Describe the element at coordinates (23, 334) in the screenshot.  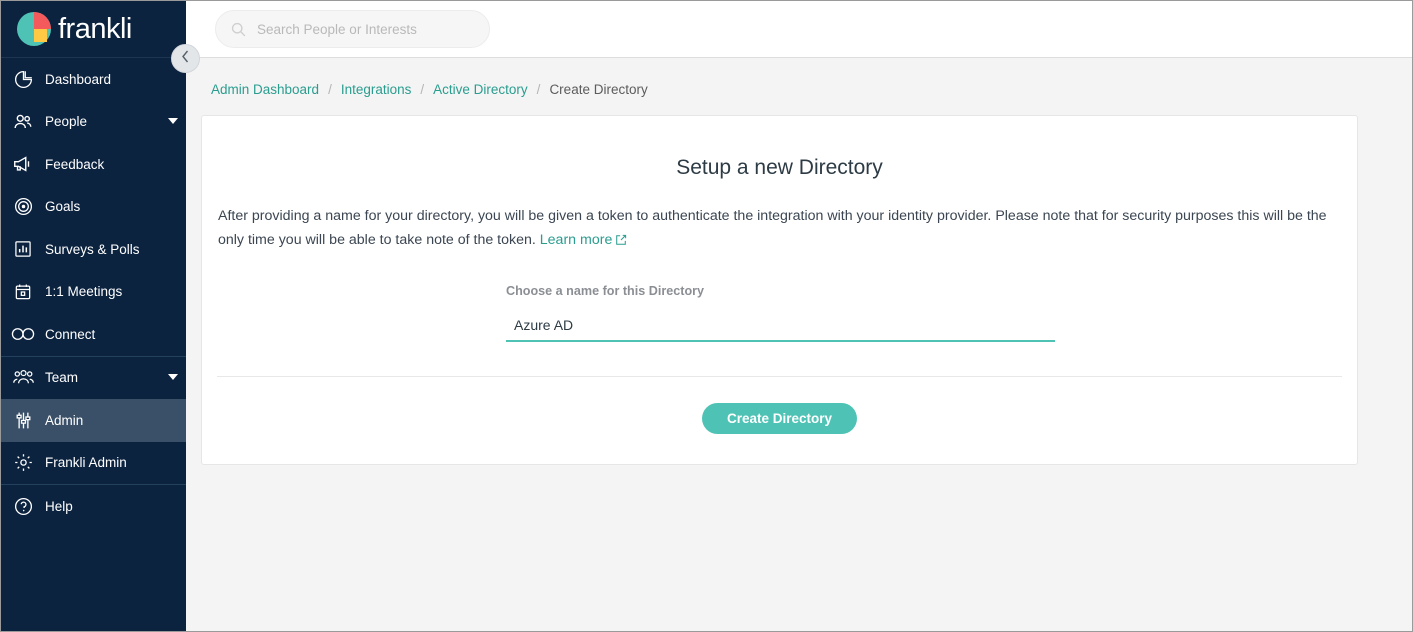
I see `infinity-icon` at that location.